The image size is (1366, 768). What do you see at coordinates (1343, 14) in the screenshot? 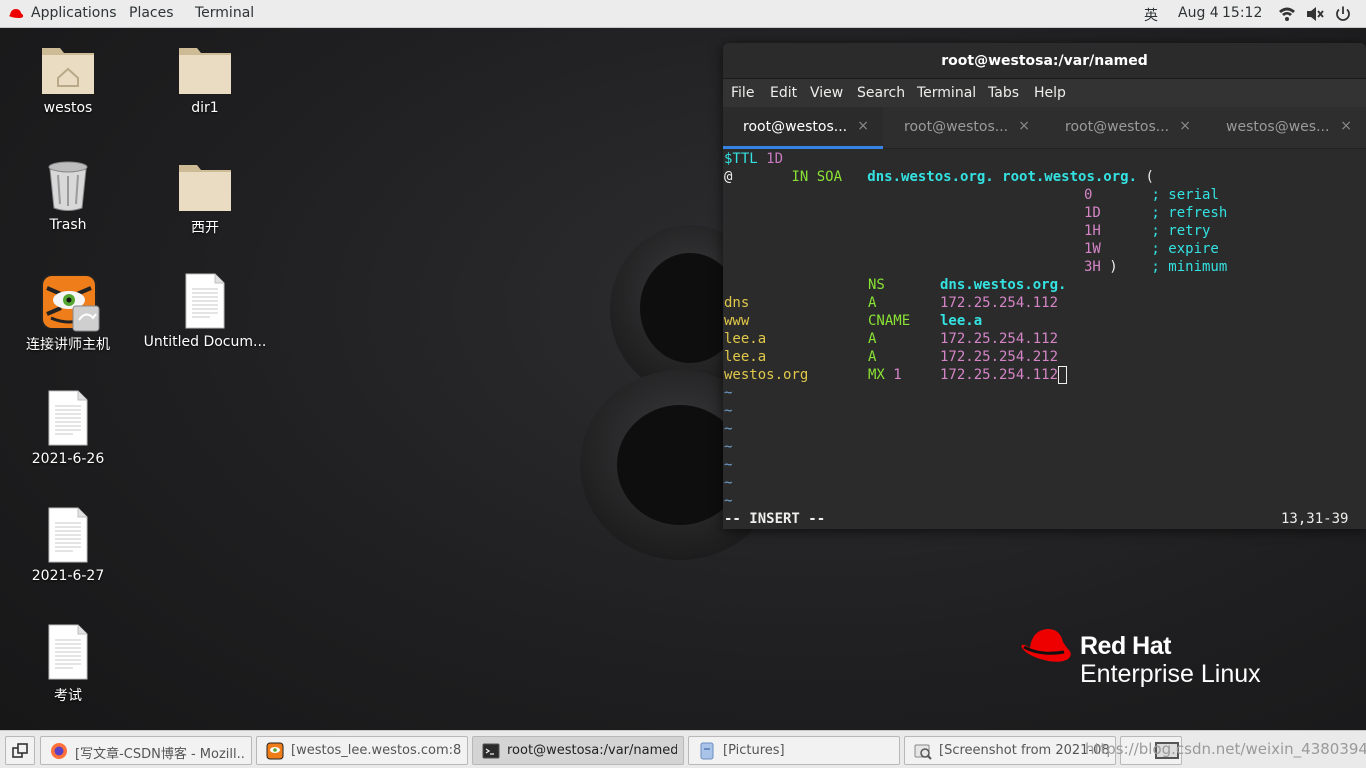
I see `power-icon` at bounding box center [1343, 14].